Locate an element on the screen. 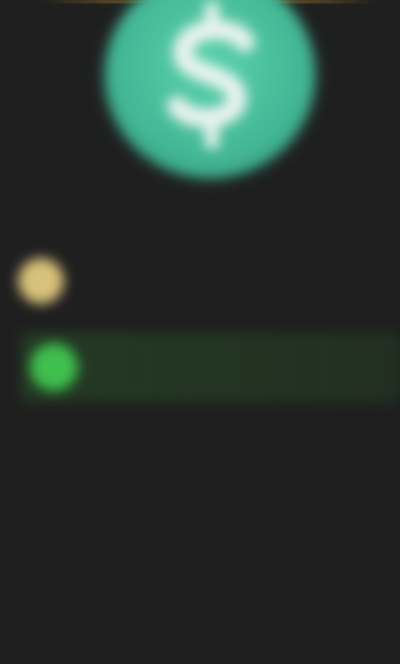  app-logo-icon is located at coordinates (211, 75).